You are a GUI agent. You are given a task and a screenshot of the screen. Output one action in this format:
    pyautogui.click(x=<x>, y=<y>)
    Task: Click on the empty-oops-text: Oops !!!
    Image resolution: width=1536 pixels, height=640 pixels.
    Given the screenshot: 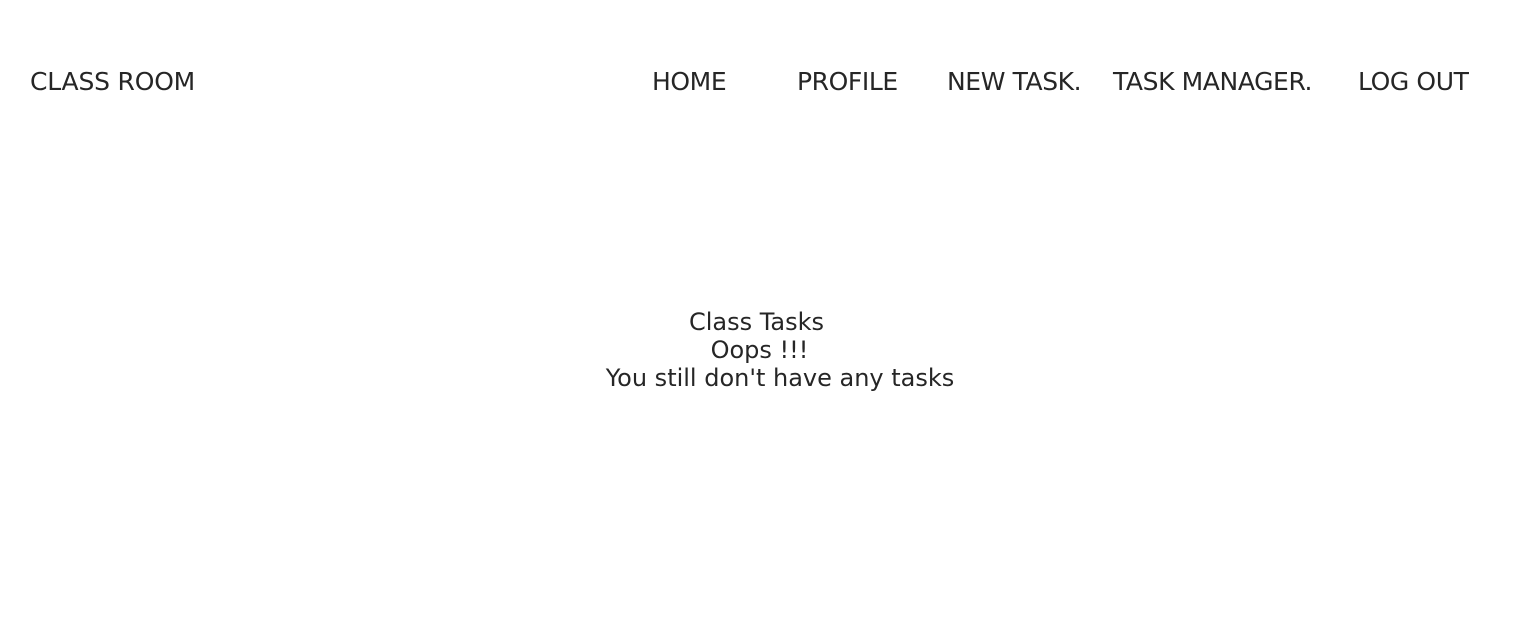 What is the action you would take?
    pyautogui.click(x=759, y=350)
    